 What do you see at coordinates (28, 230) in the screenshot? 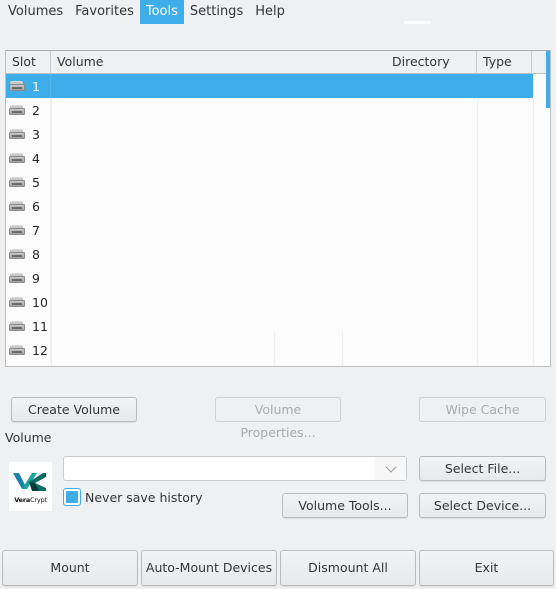
I see `slot-cell: 7` at bounding box center [28, 230].